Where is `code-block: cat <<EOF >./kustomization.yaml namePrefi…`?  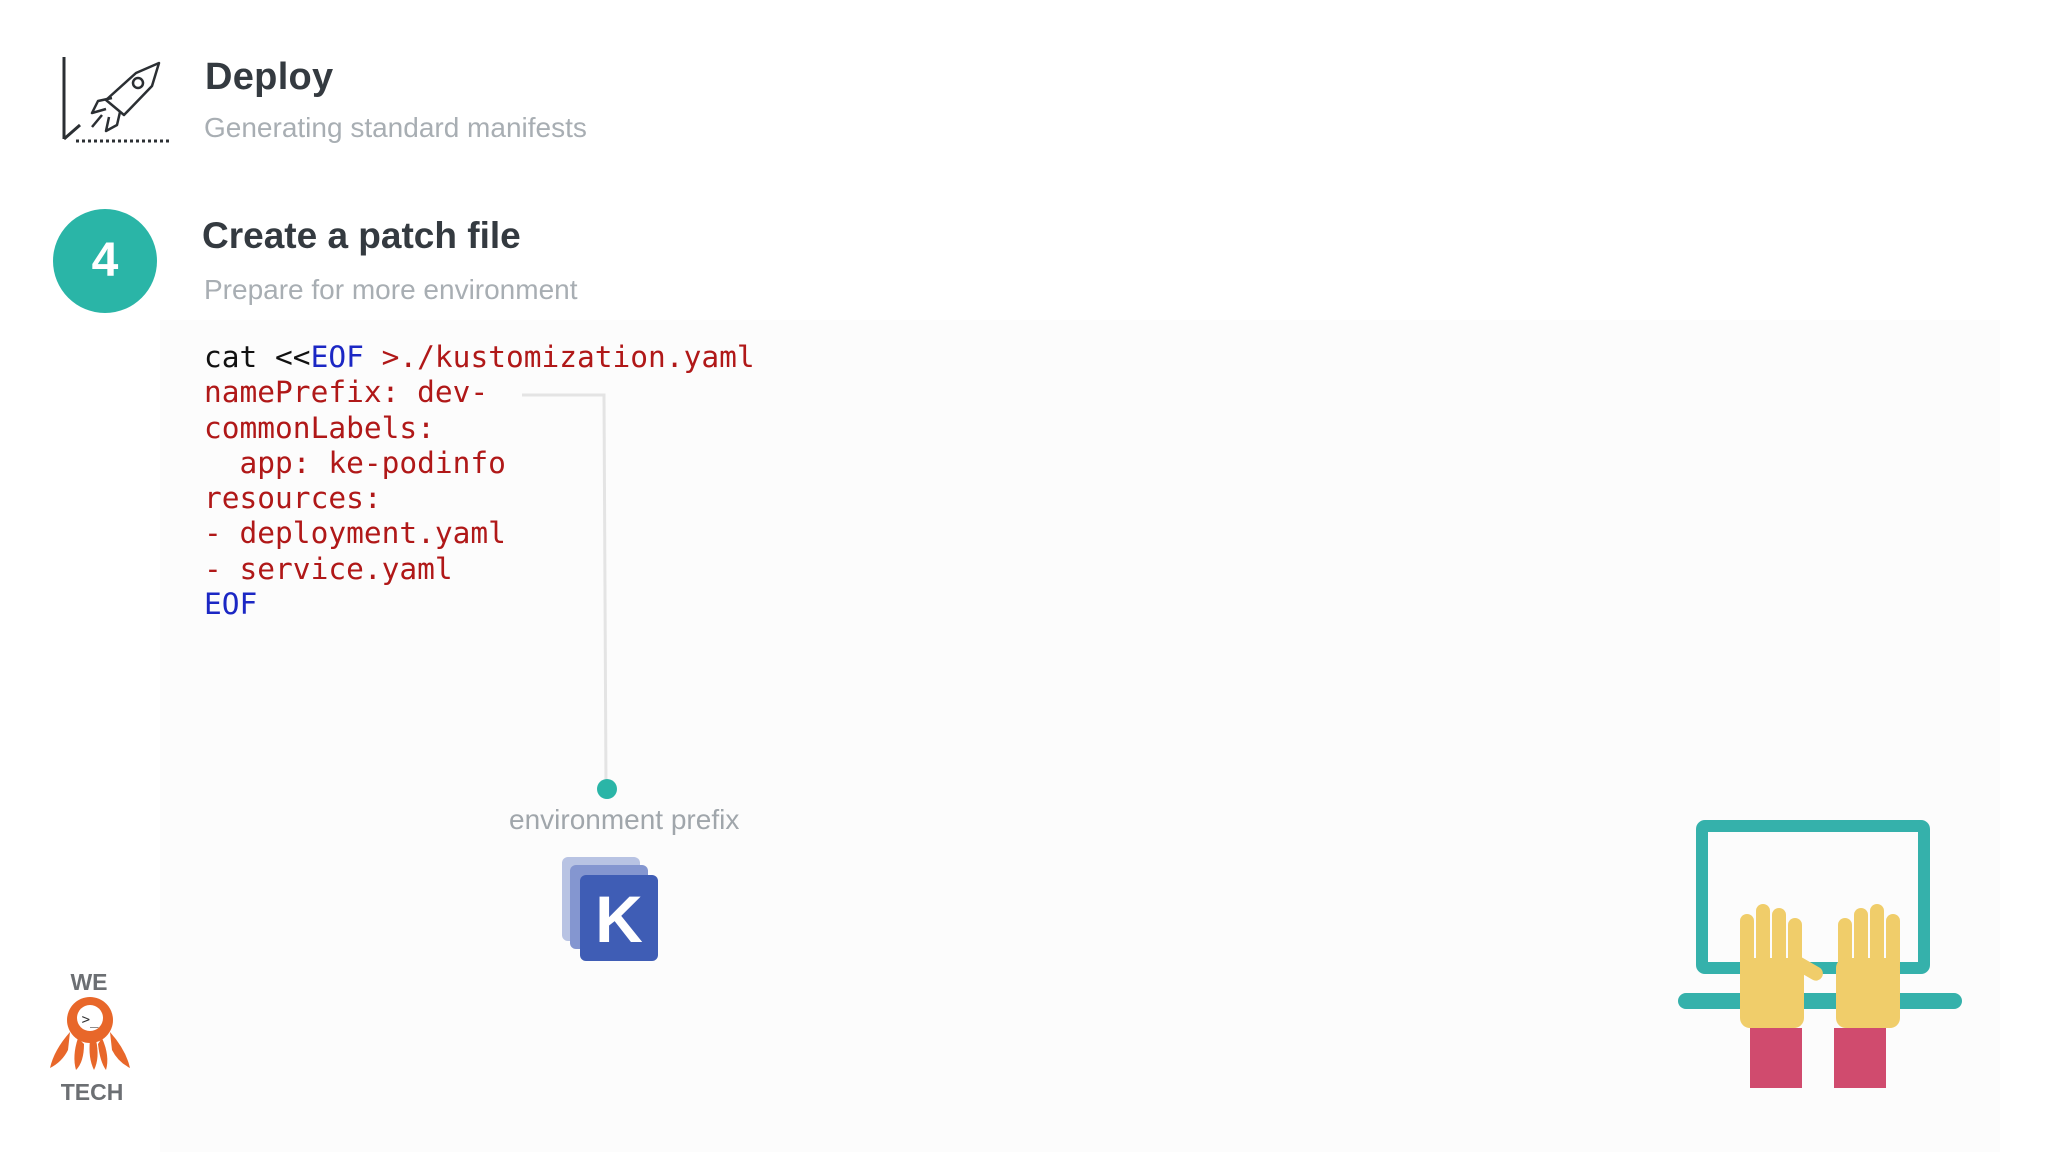 code-block: cat <<EOF >./kustomization.yaml namePrefi… is located at coordinates (479, 481).